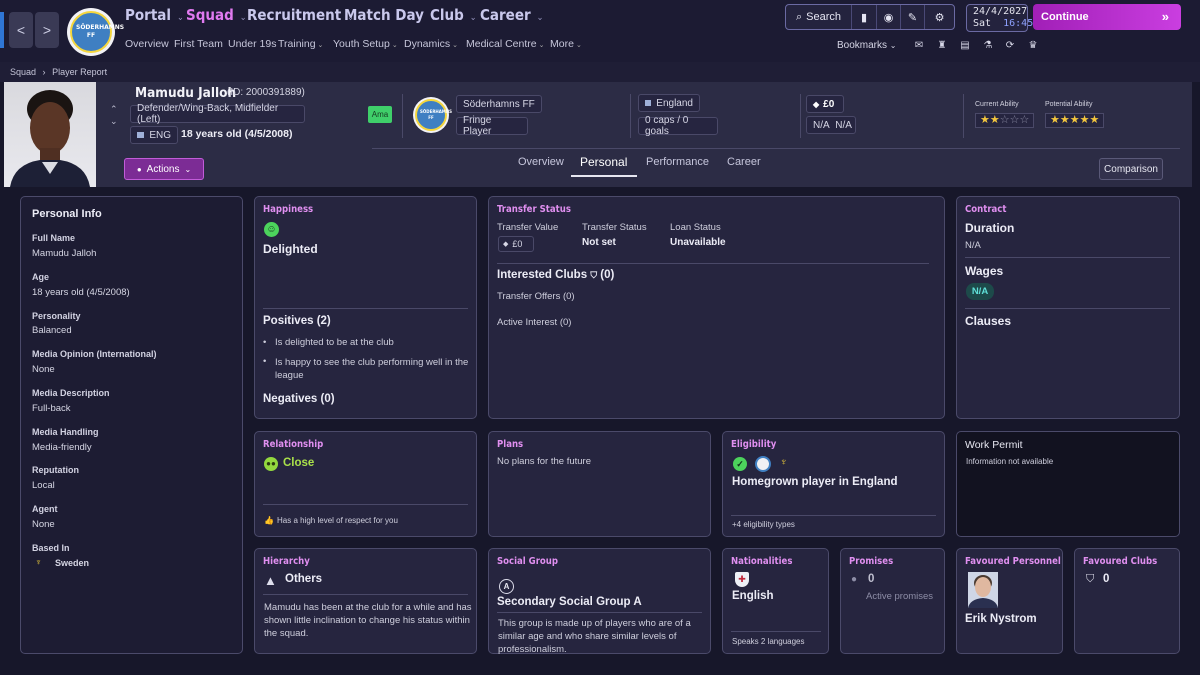 The height and width of the screenshot is (675, 1200). What do you see at coordinates (23, 72) in the screenshot?
I see `breadcrumb-squad: Squad` at bounding box center [23, 72].